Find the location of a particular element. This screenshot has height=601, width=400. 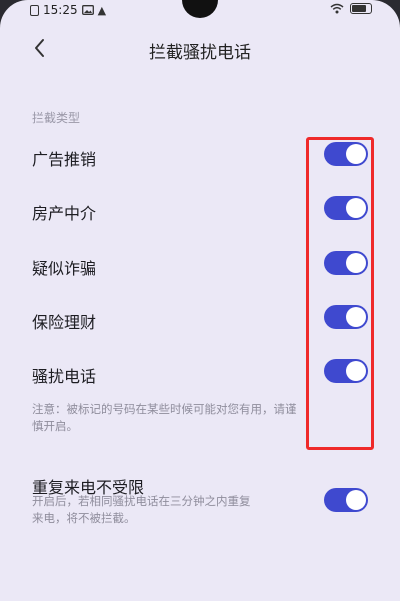

real-estate-toggle is located at coordinates (346, 208).